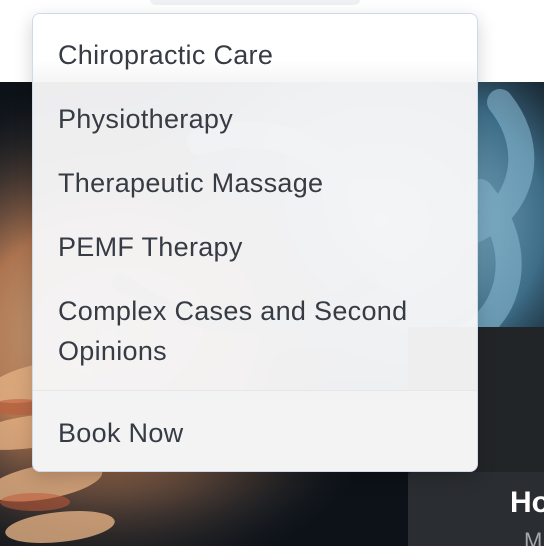  Describe the element at coordinates (165, 55) in the screenshot. I see `menu-item-chiropractic-care: Chiropractic Care` at that location.